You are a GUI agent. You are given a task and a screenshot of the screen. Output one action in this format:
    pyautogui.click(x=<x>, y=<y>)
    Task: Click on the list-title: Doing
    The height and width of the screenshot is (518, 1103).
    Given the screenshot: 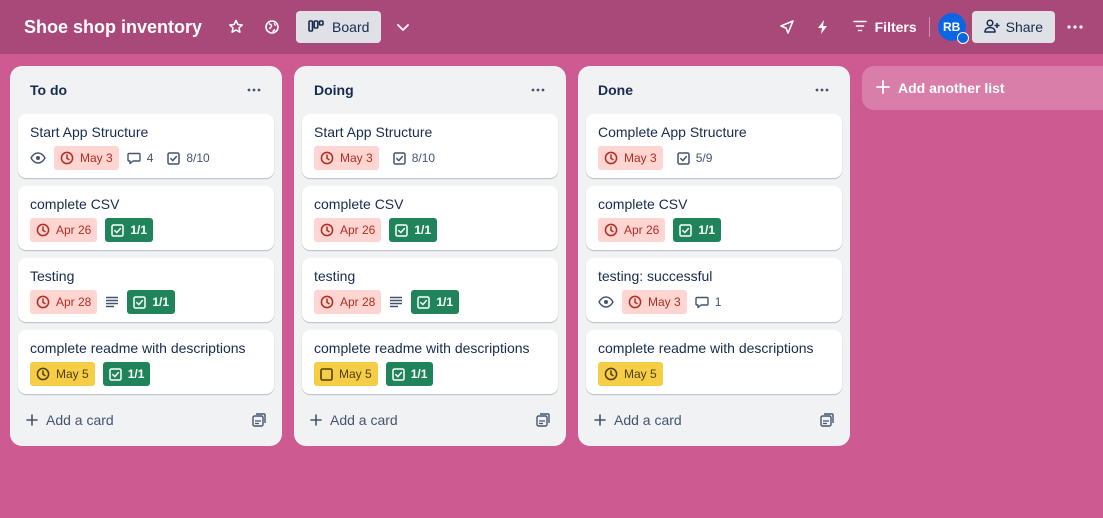 What is the action you would take?
    pyautogui.click(x=334, y=90)
    